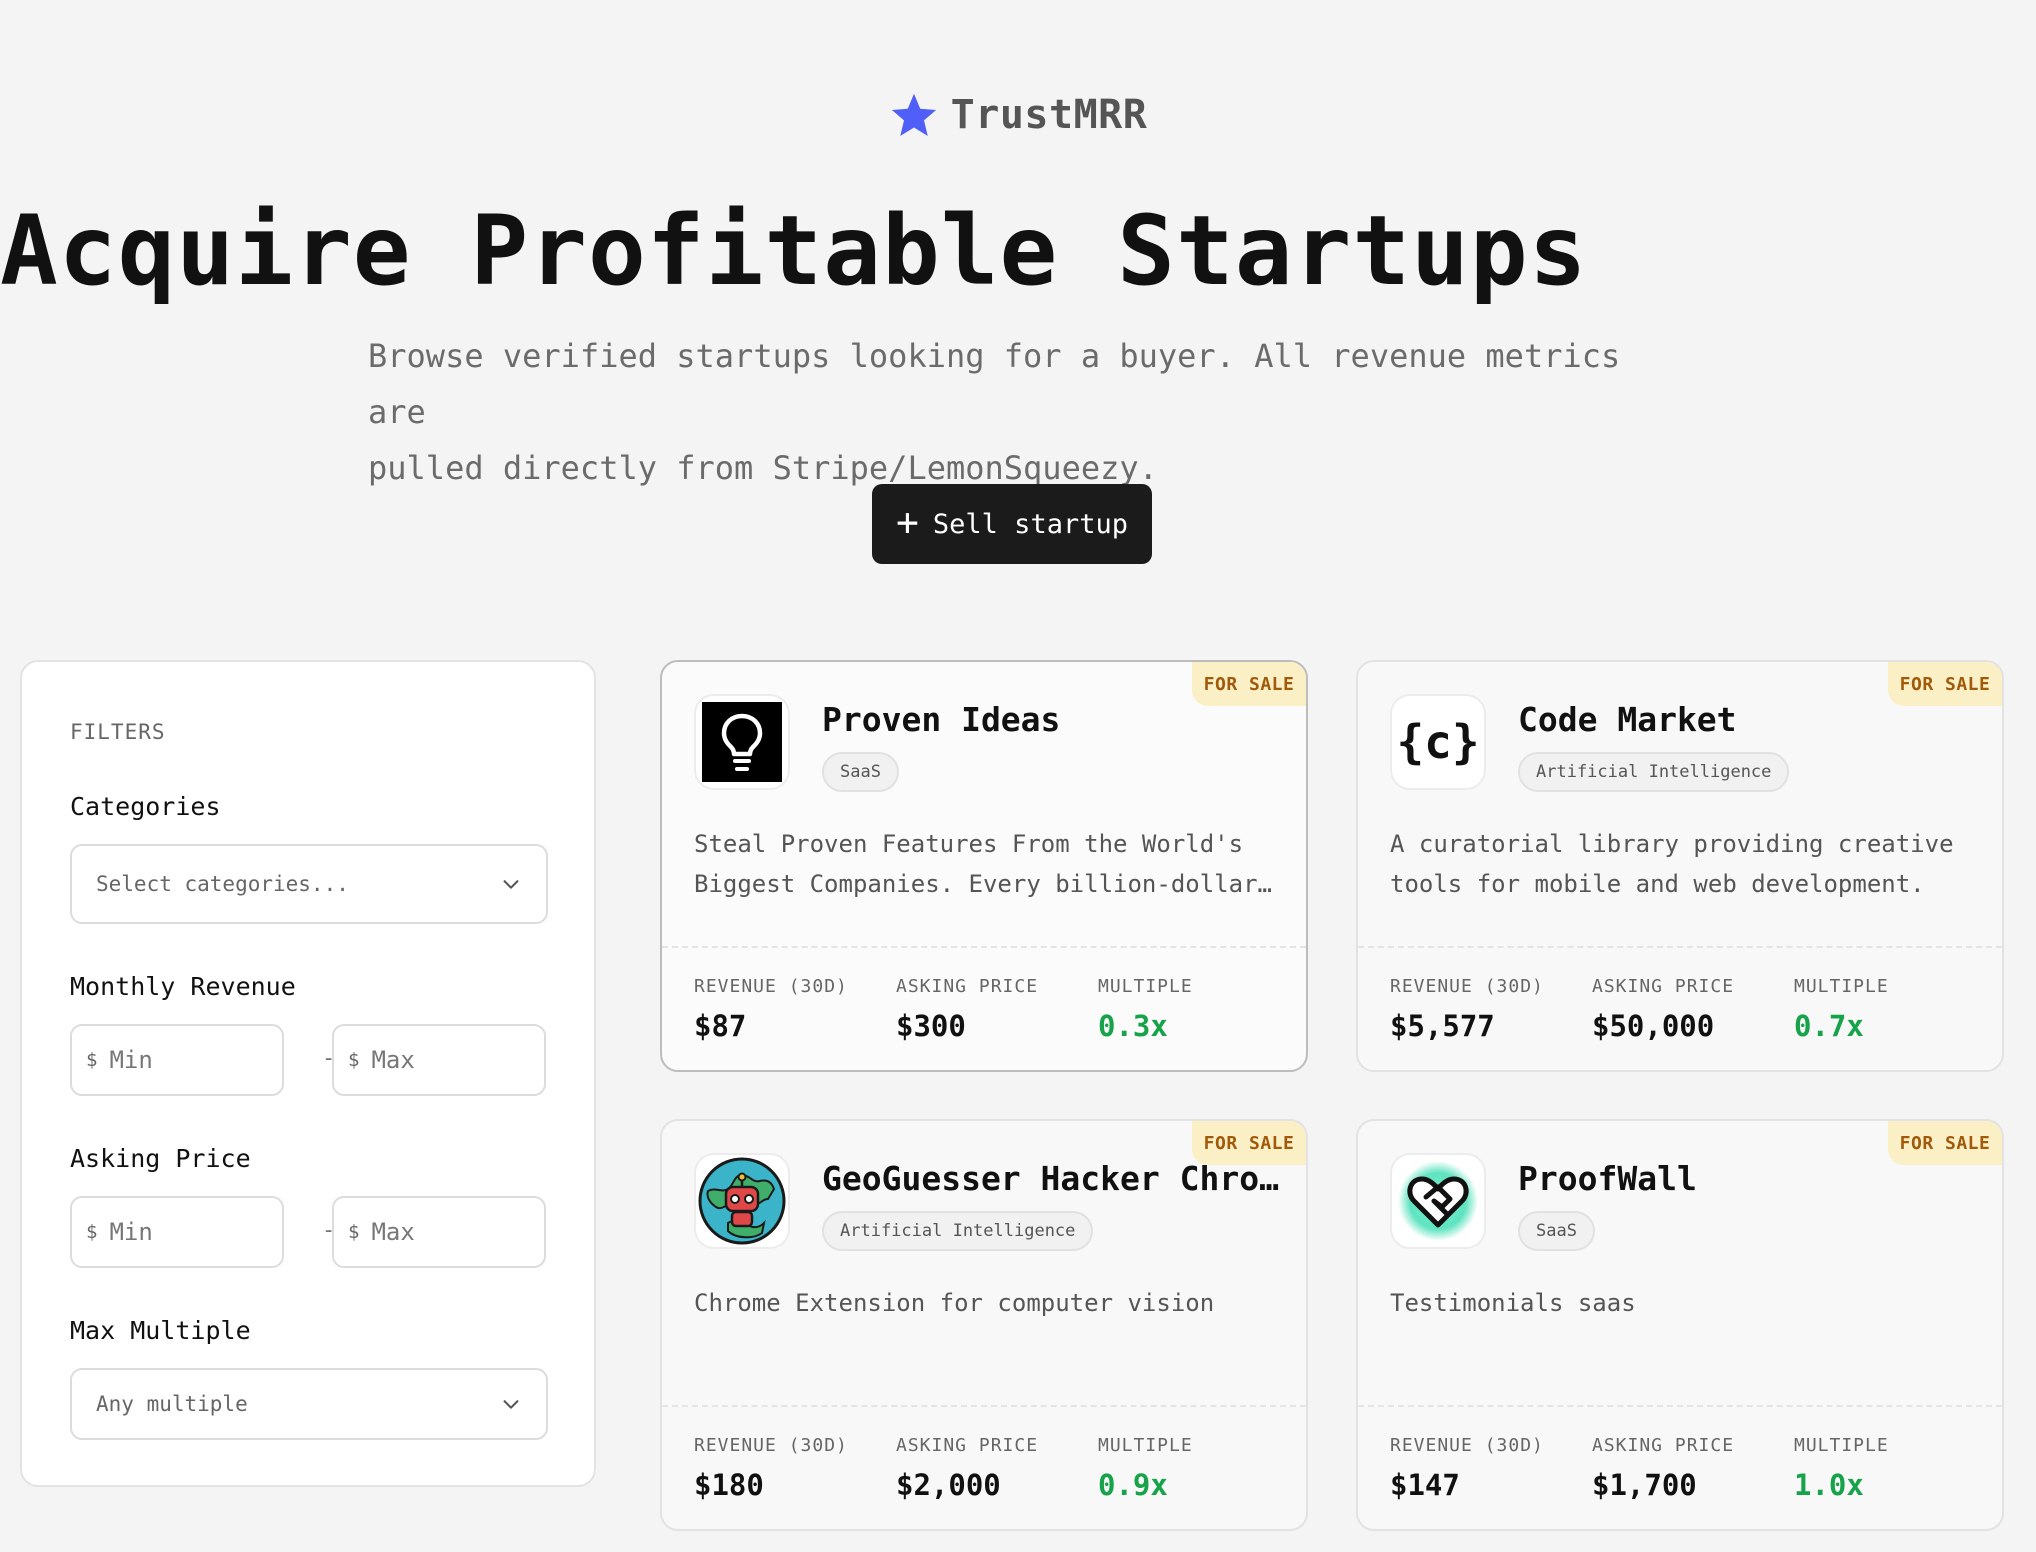  What do you see at coordinates (931, 1026) in the screenshot?
I see `asking-price-value: $300` at bounding box center [931, 1026].